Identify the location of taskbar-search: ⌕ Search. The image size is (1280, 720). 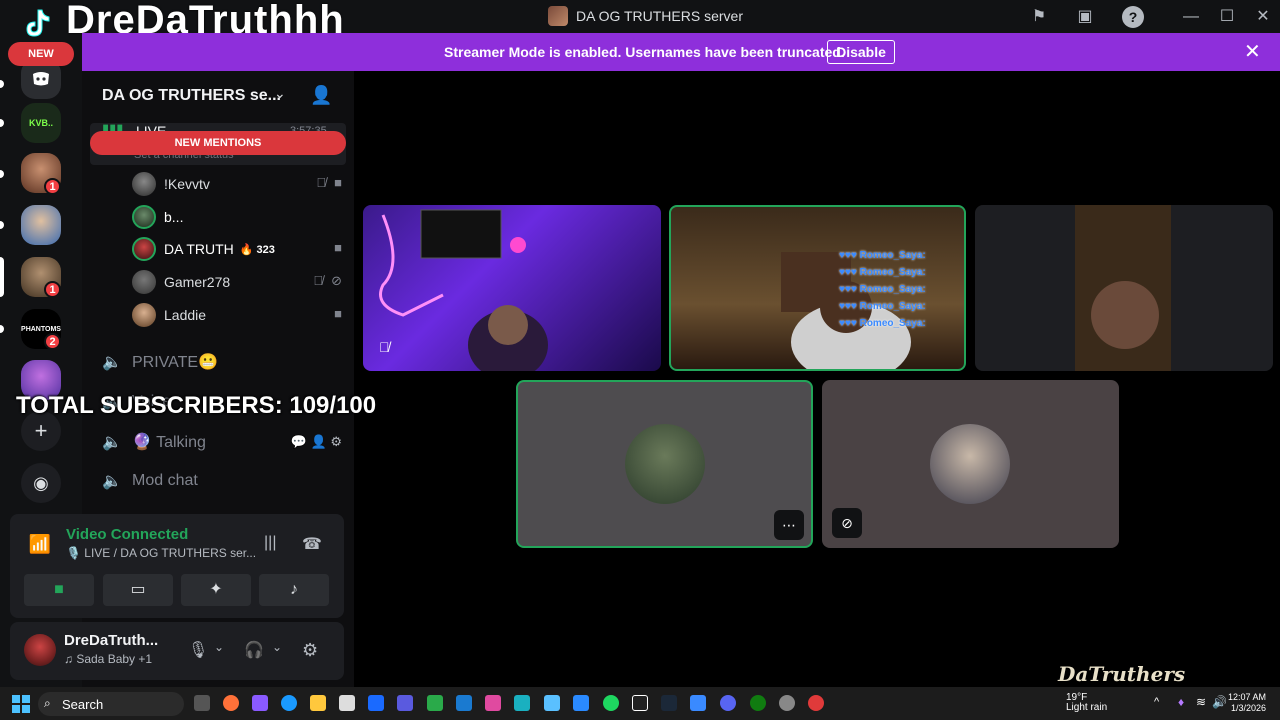
(111, 704).